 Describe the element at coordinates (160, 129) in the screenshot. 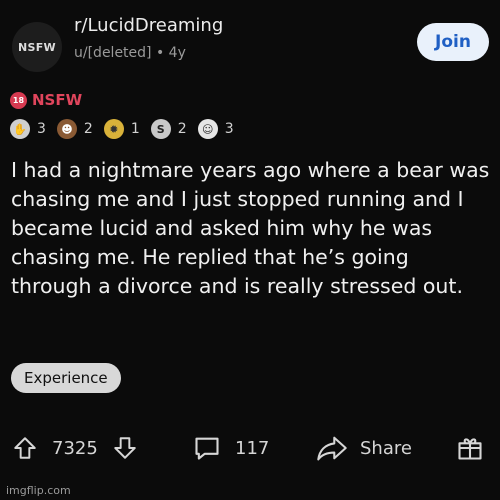

I see `silver-coin-award-icon: S` at that location.